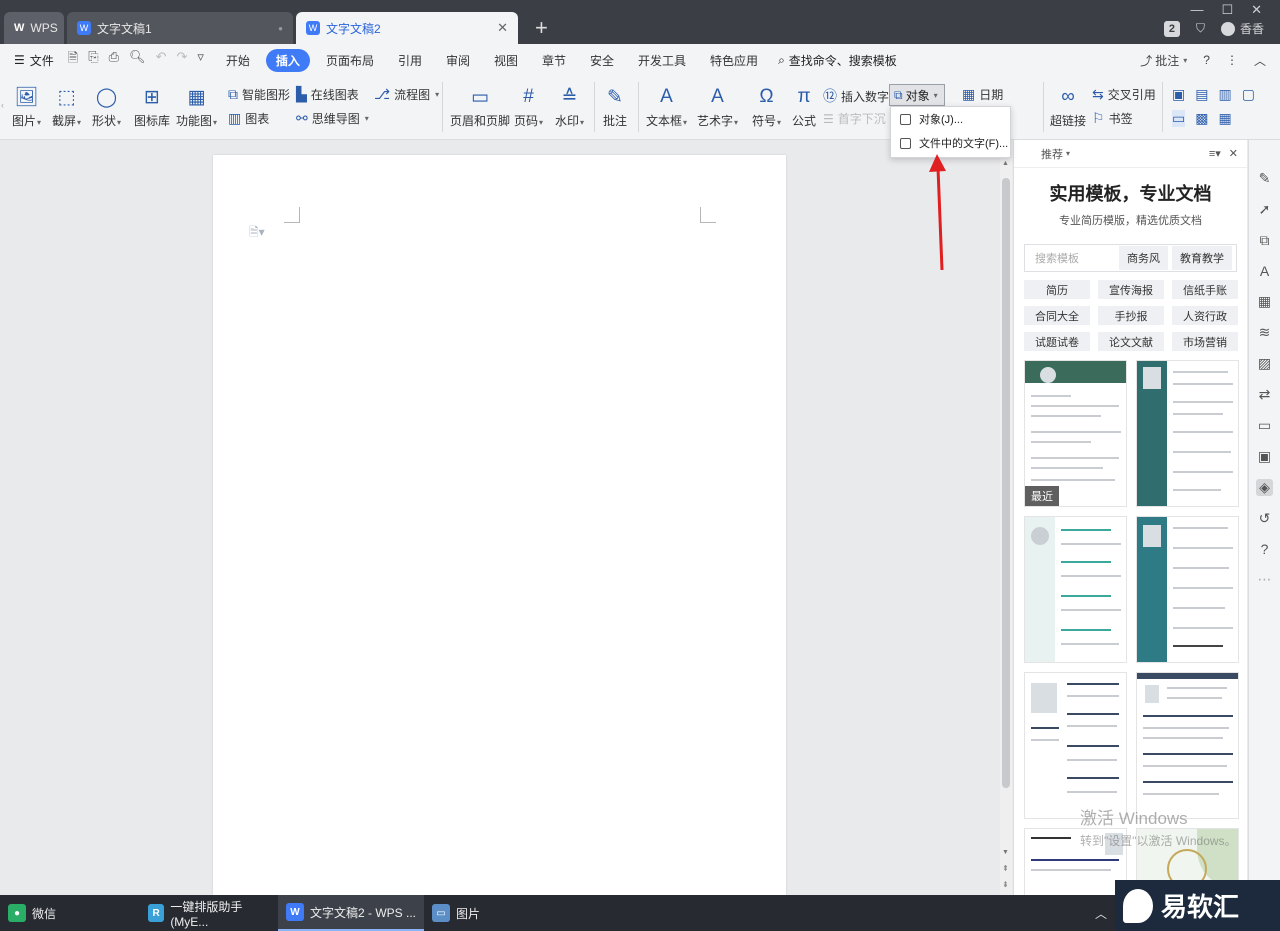 Image resolution: width=1280 pixels, height=931 pixels. What do you see at coordinates (717, 107) in the screenshot?
I see `wordart-button: A 艺术字▾` at bounding box center [717, 107].